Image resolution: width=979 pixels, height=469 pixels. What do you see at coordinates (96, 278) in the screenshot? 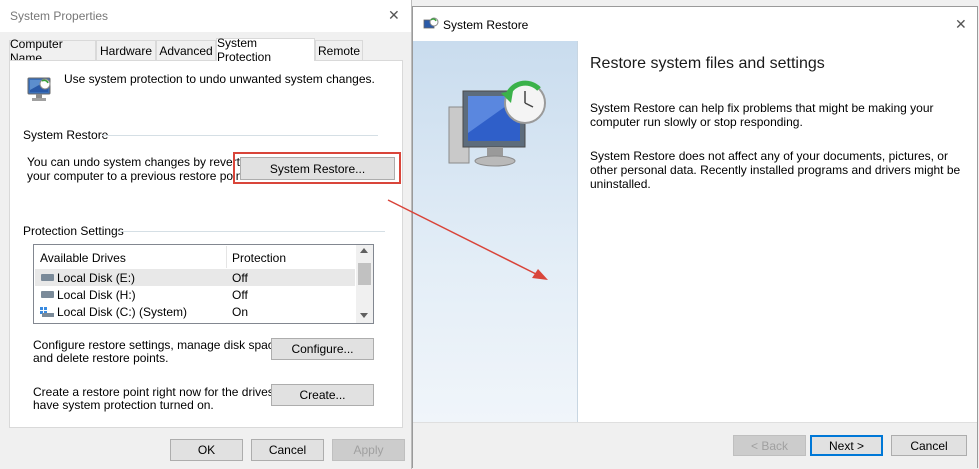
I see `drive-name: Local Disk (E:)` at bounding box center [96, 278].